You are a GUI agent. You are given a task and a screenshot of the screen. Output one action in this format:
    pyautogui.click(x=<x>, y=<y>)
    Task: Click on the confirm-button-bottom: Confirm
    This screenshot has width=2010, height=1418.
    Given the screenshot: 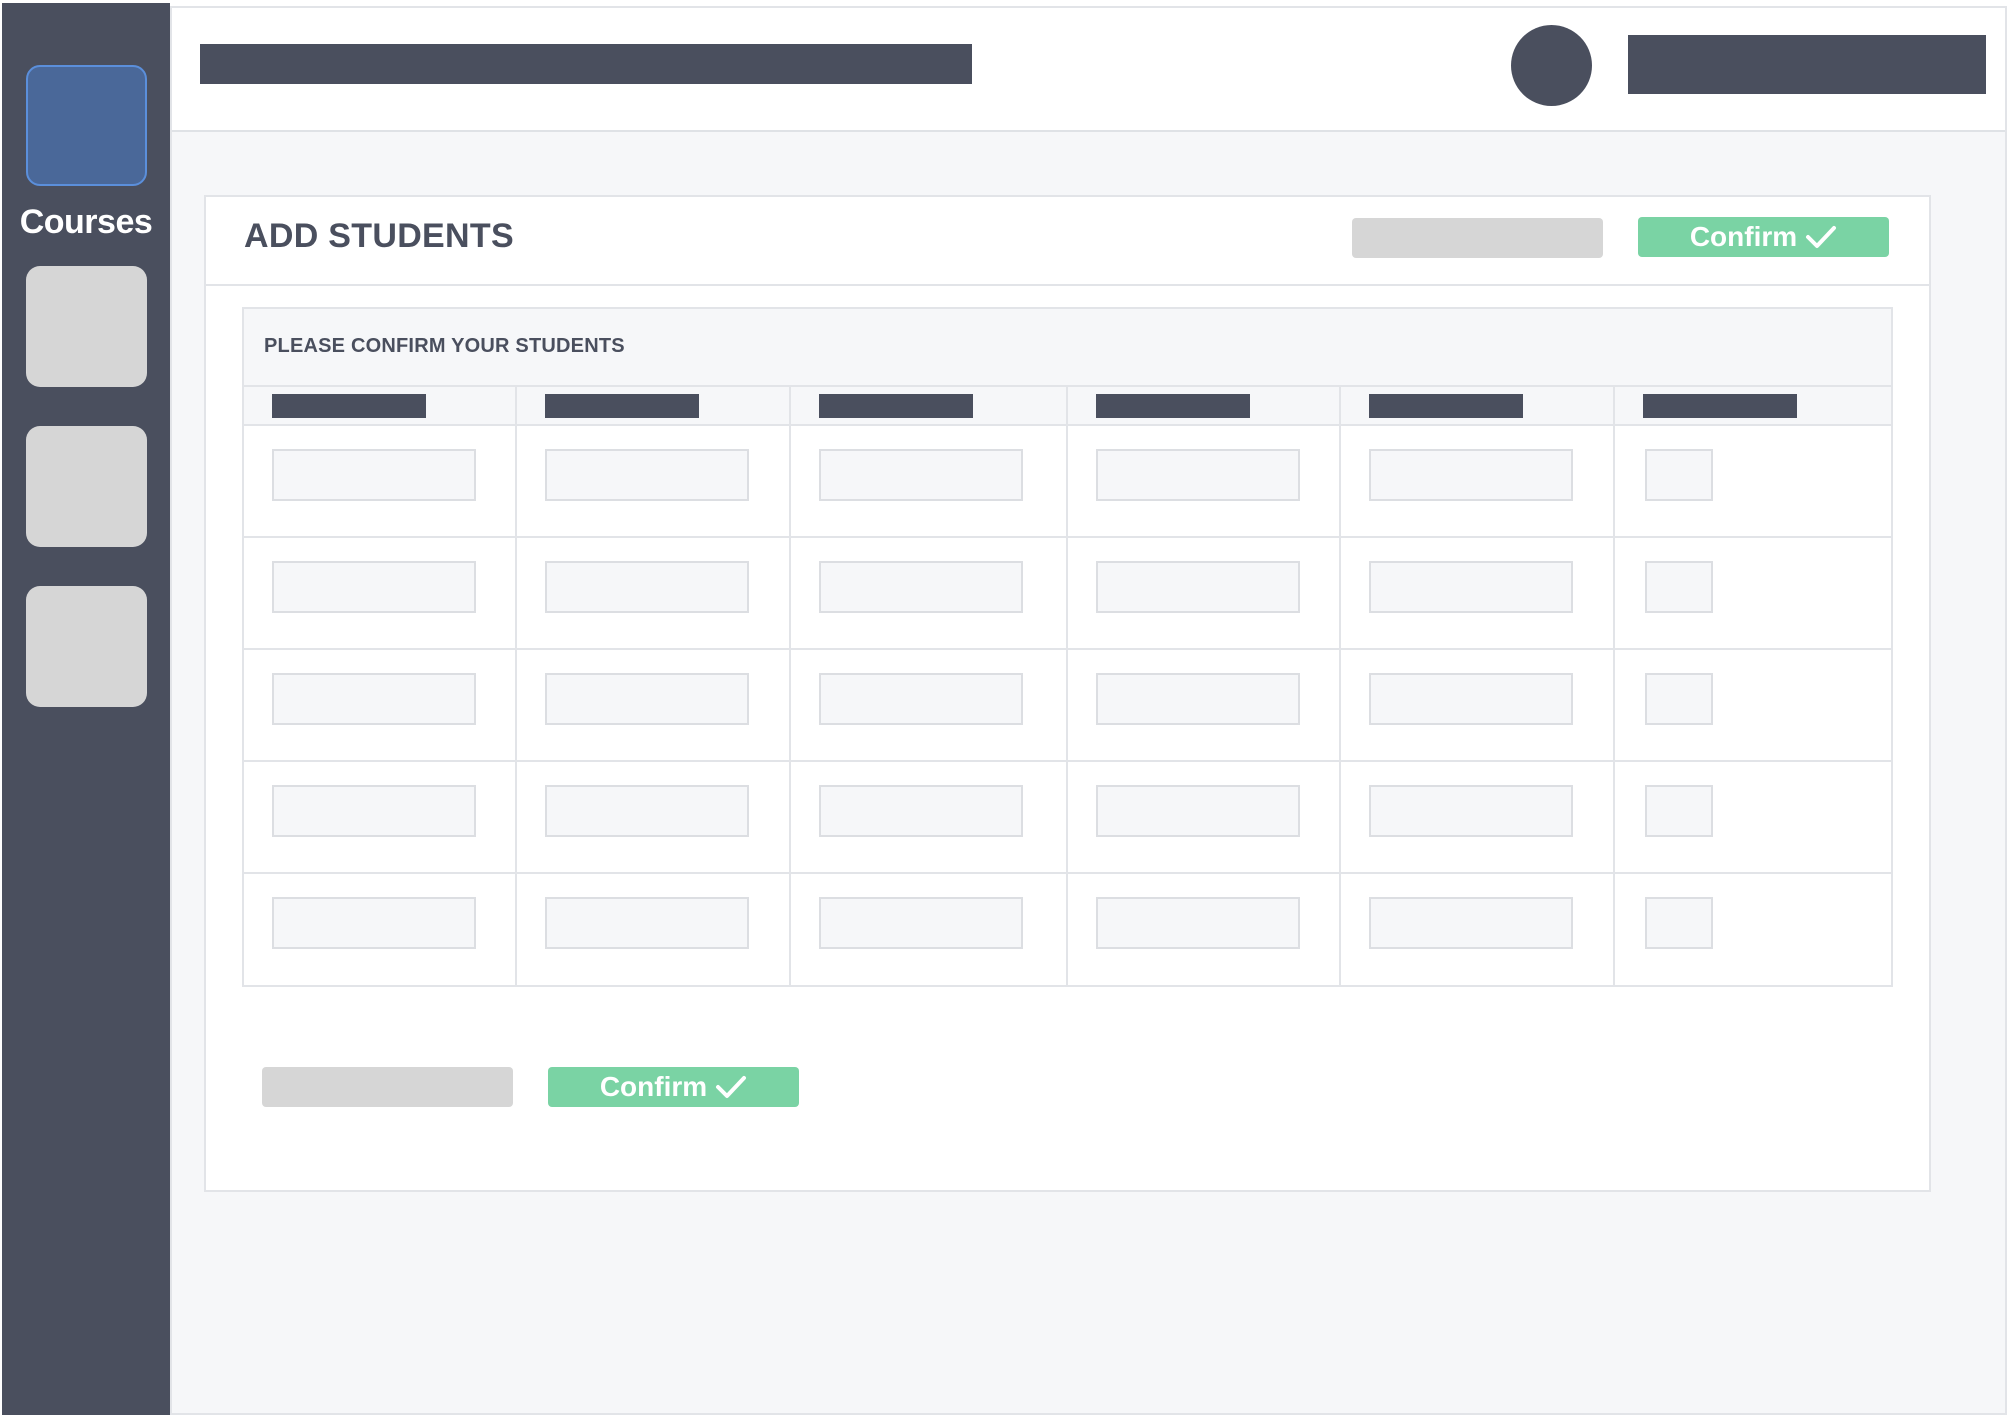 What is the action you would take?
    pyautogui.click(x=673, y=1087)
    